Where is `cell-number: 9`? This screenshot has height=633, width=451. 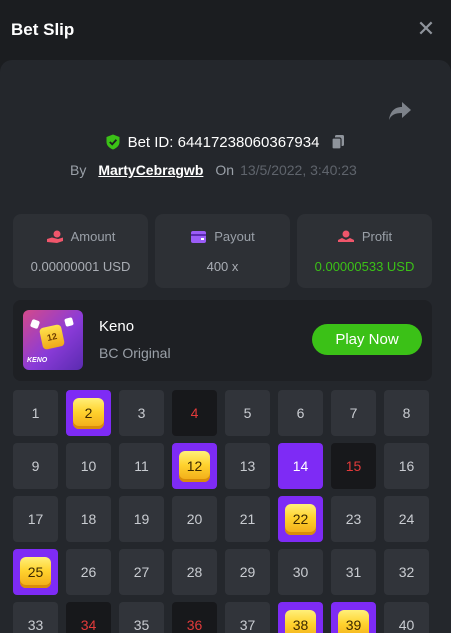 cell-number: 9 is located at coordinates (35, 466).